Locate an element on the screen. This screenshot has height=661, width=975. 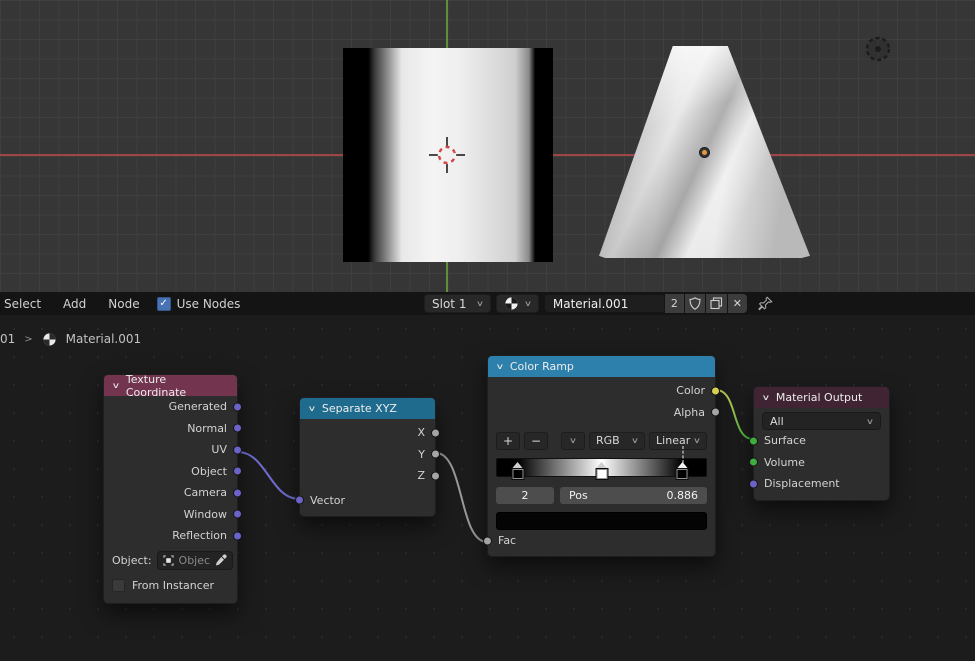
output-label-color: Color is located at coordinates (690, 391).